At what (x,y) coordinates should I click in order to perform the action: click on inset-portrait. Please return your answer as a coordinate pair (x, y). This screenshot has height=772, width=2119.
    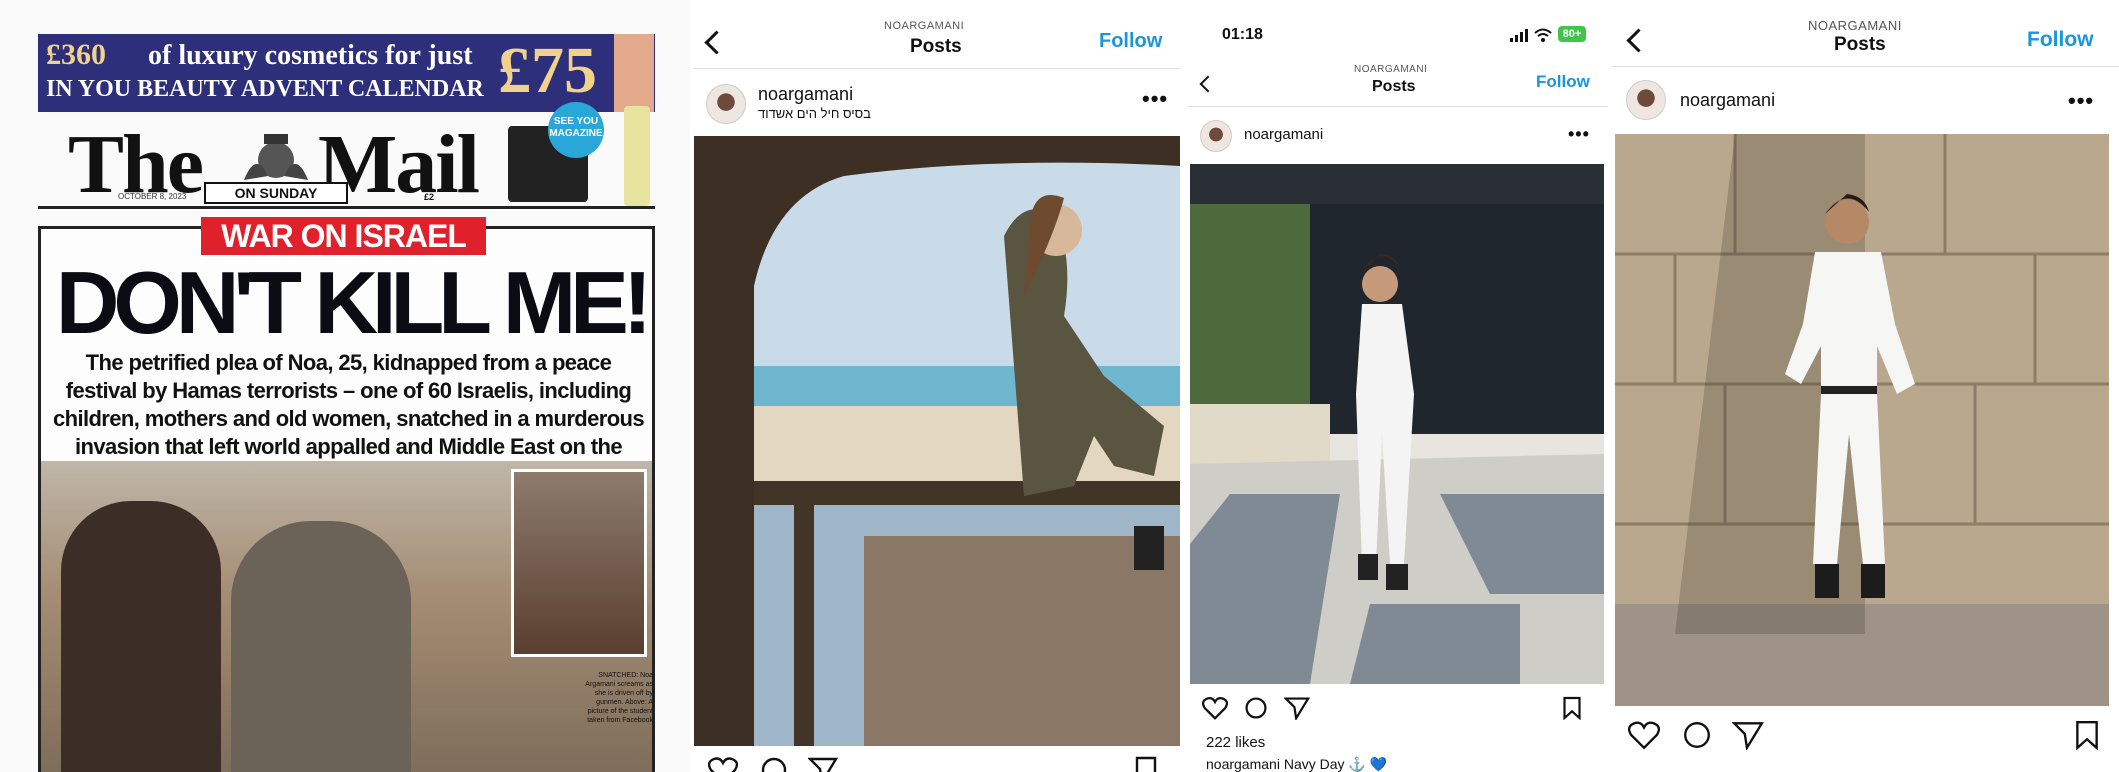
    Looking at the image, I should click on (579, 563).